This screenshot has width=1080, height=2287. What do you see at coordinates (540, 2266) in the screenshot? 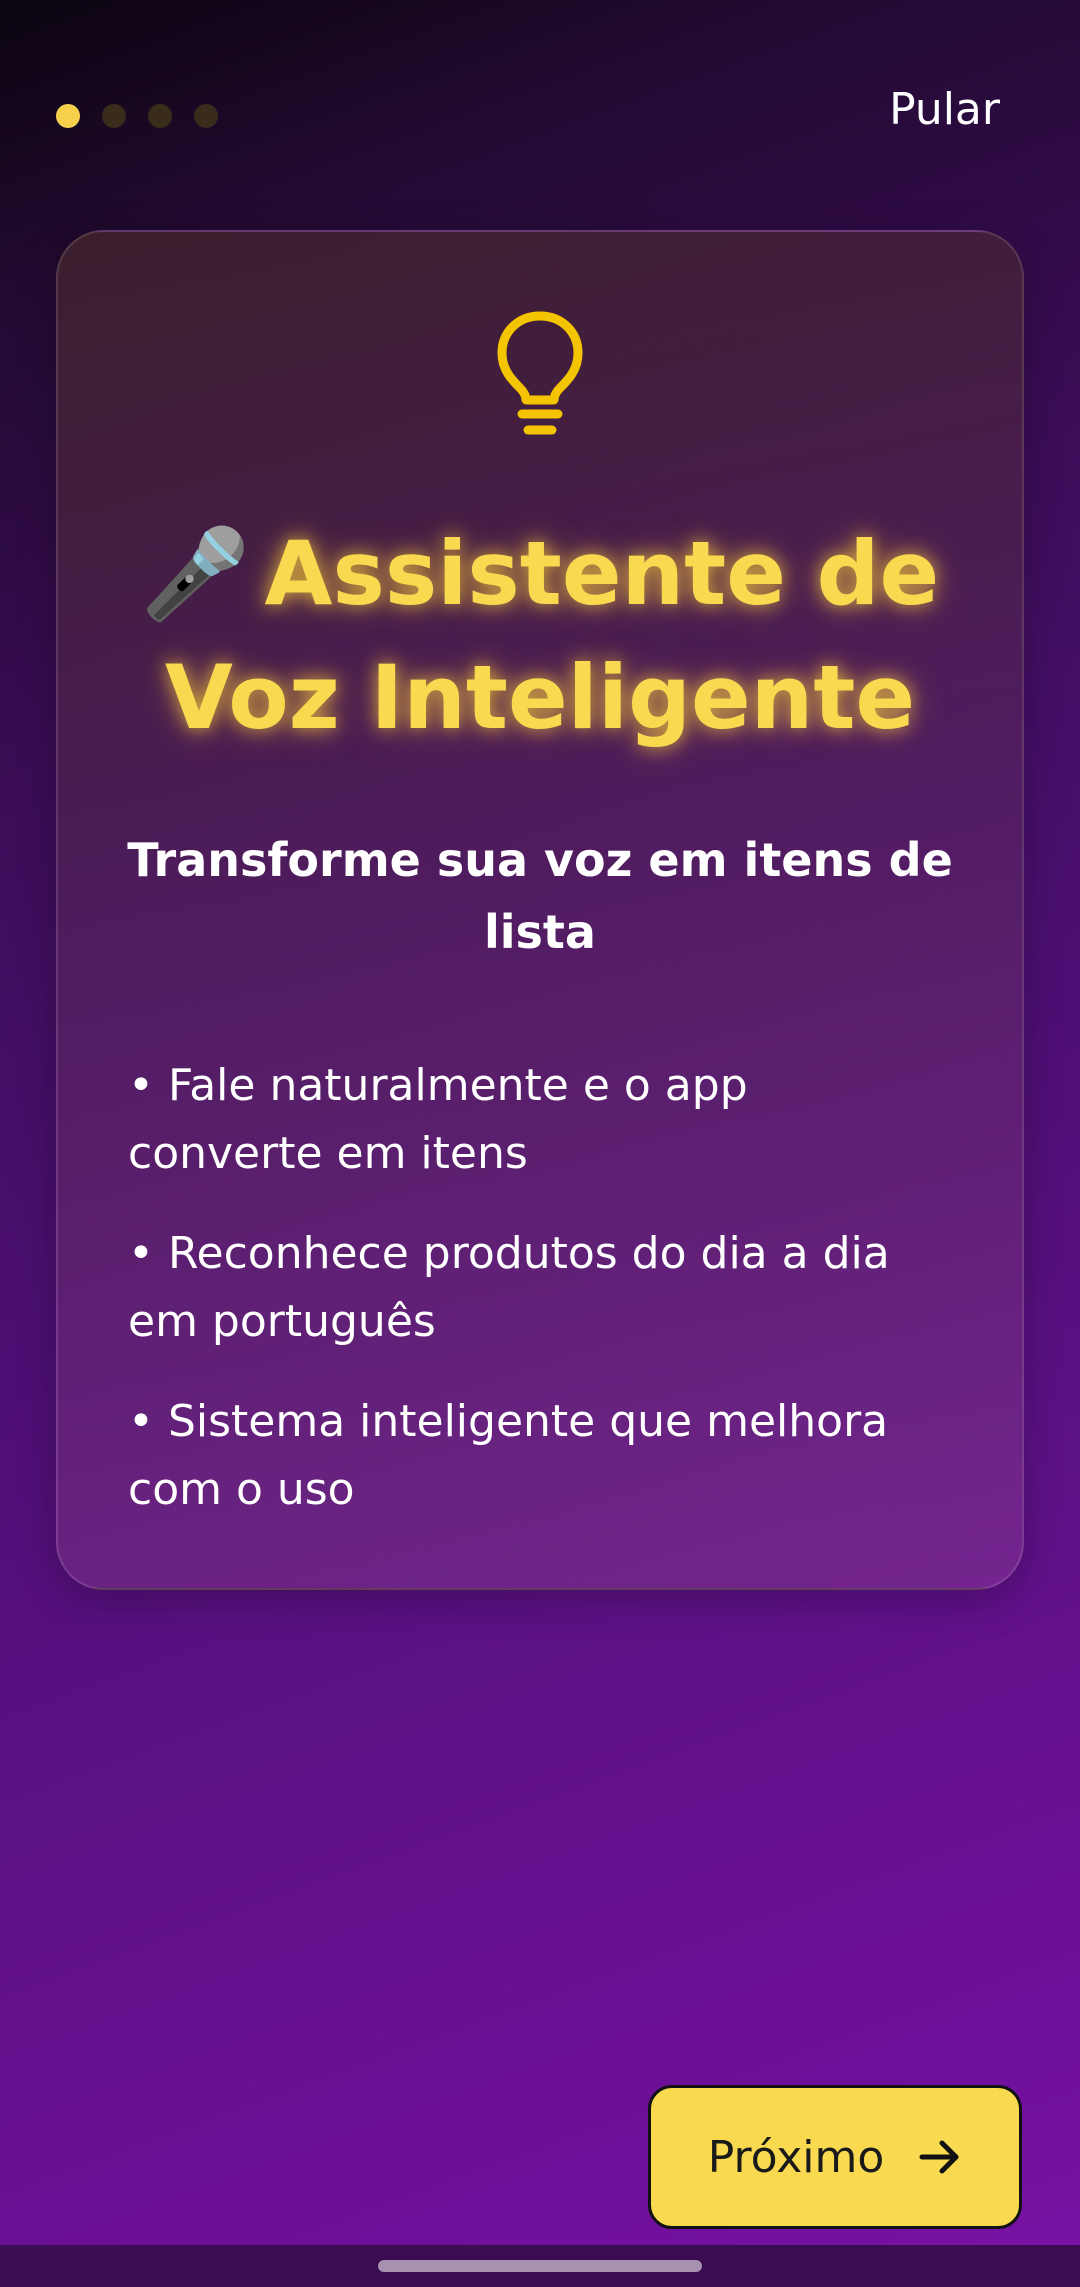
I see `home-indicator` at bounding box center [540, 2266].